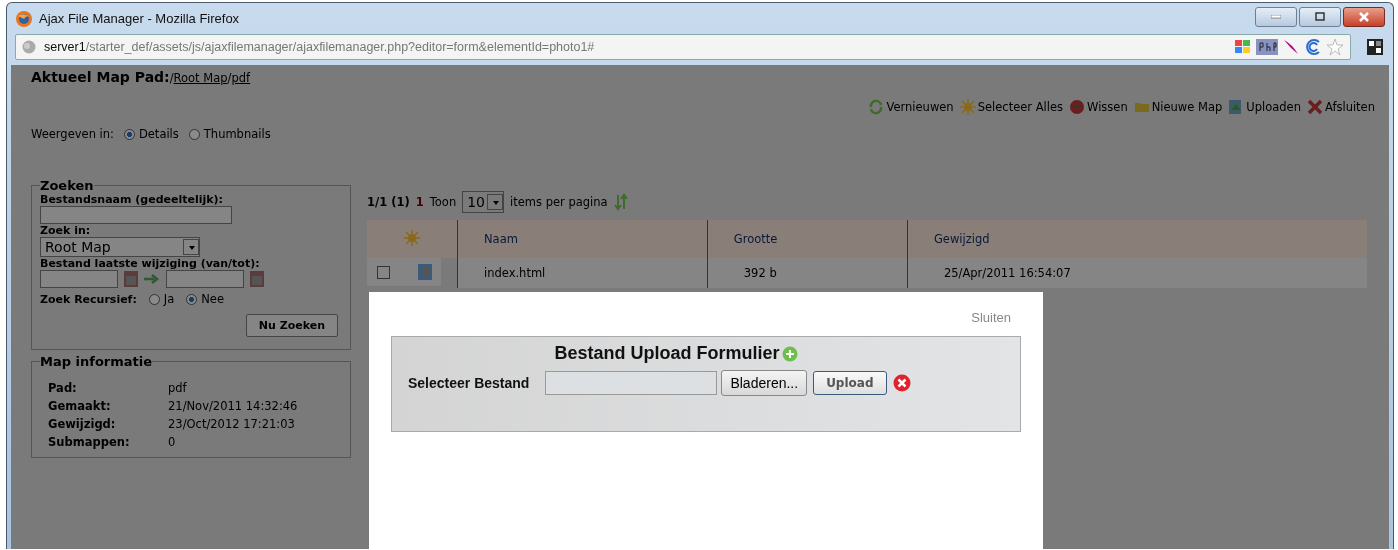  What do you see at coordinates (1313, 47) in the screenshot?
I see `swirl-icon` at bounding box center [1313, 47].